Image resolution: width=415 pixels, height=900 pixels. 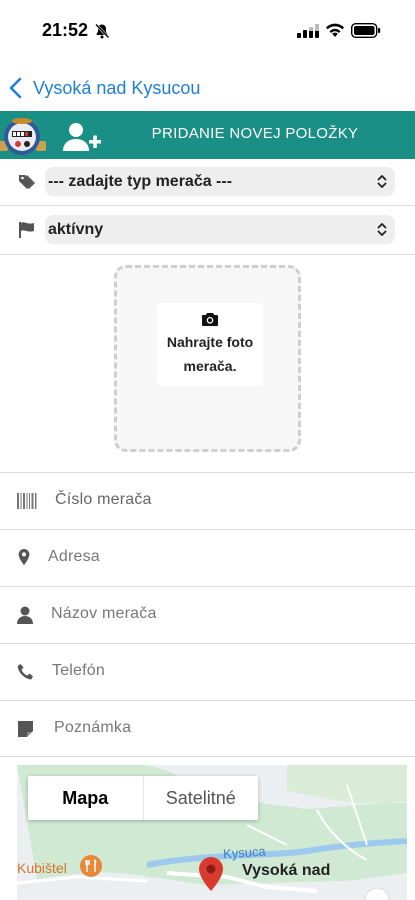 I want to click on photo-upload-area: Nahrajte foto merača., so click(x=207, y=358).